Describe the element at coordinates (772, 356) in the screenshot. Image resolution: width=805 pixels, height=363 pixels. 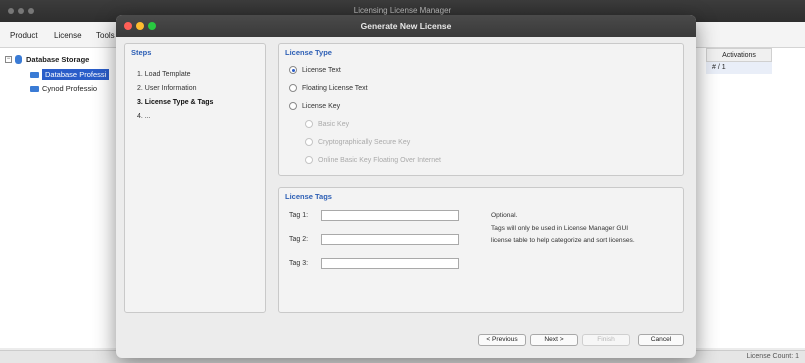
I see `status-text: License Count: 1` at that location.